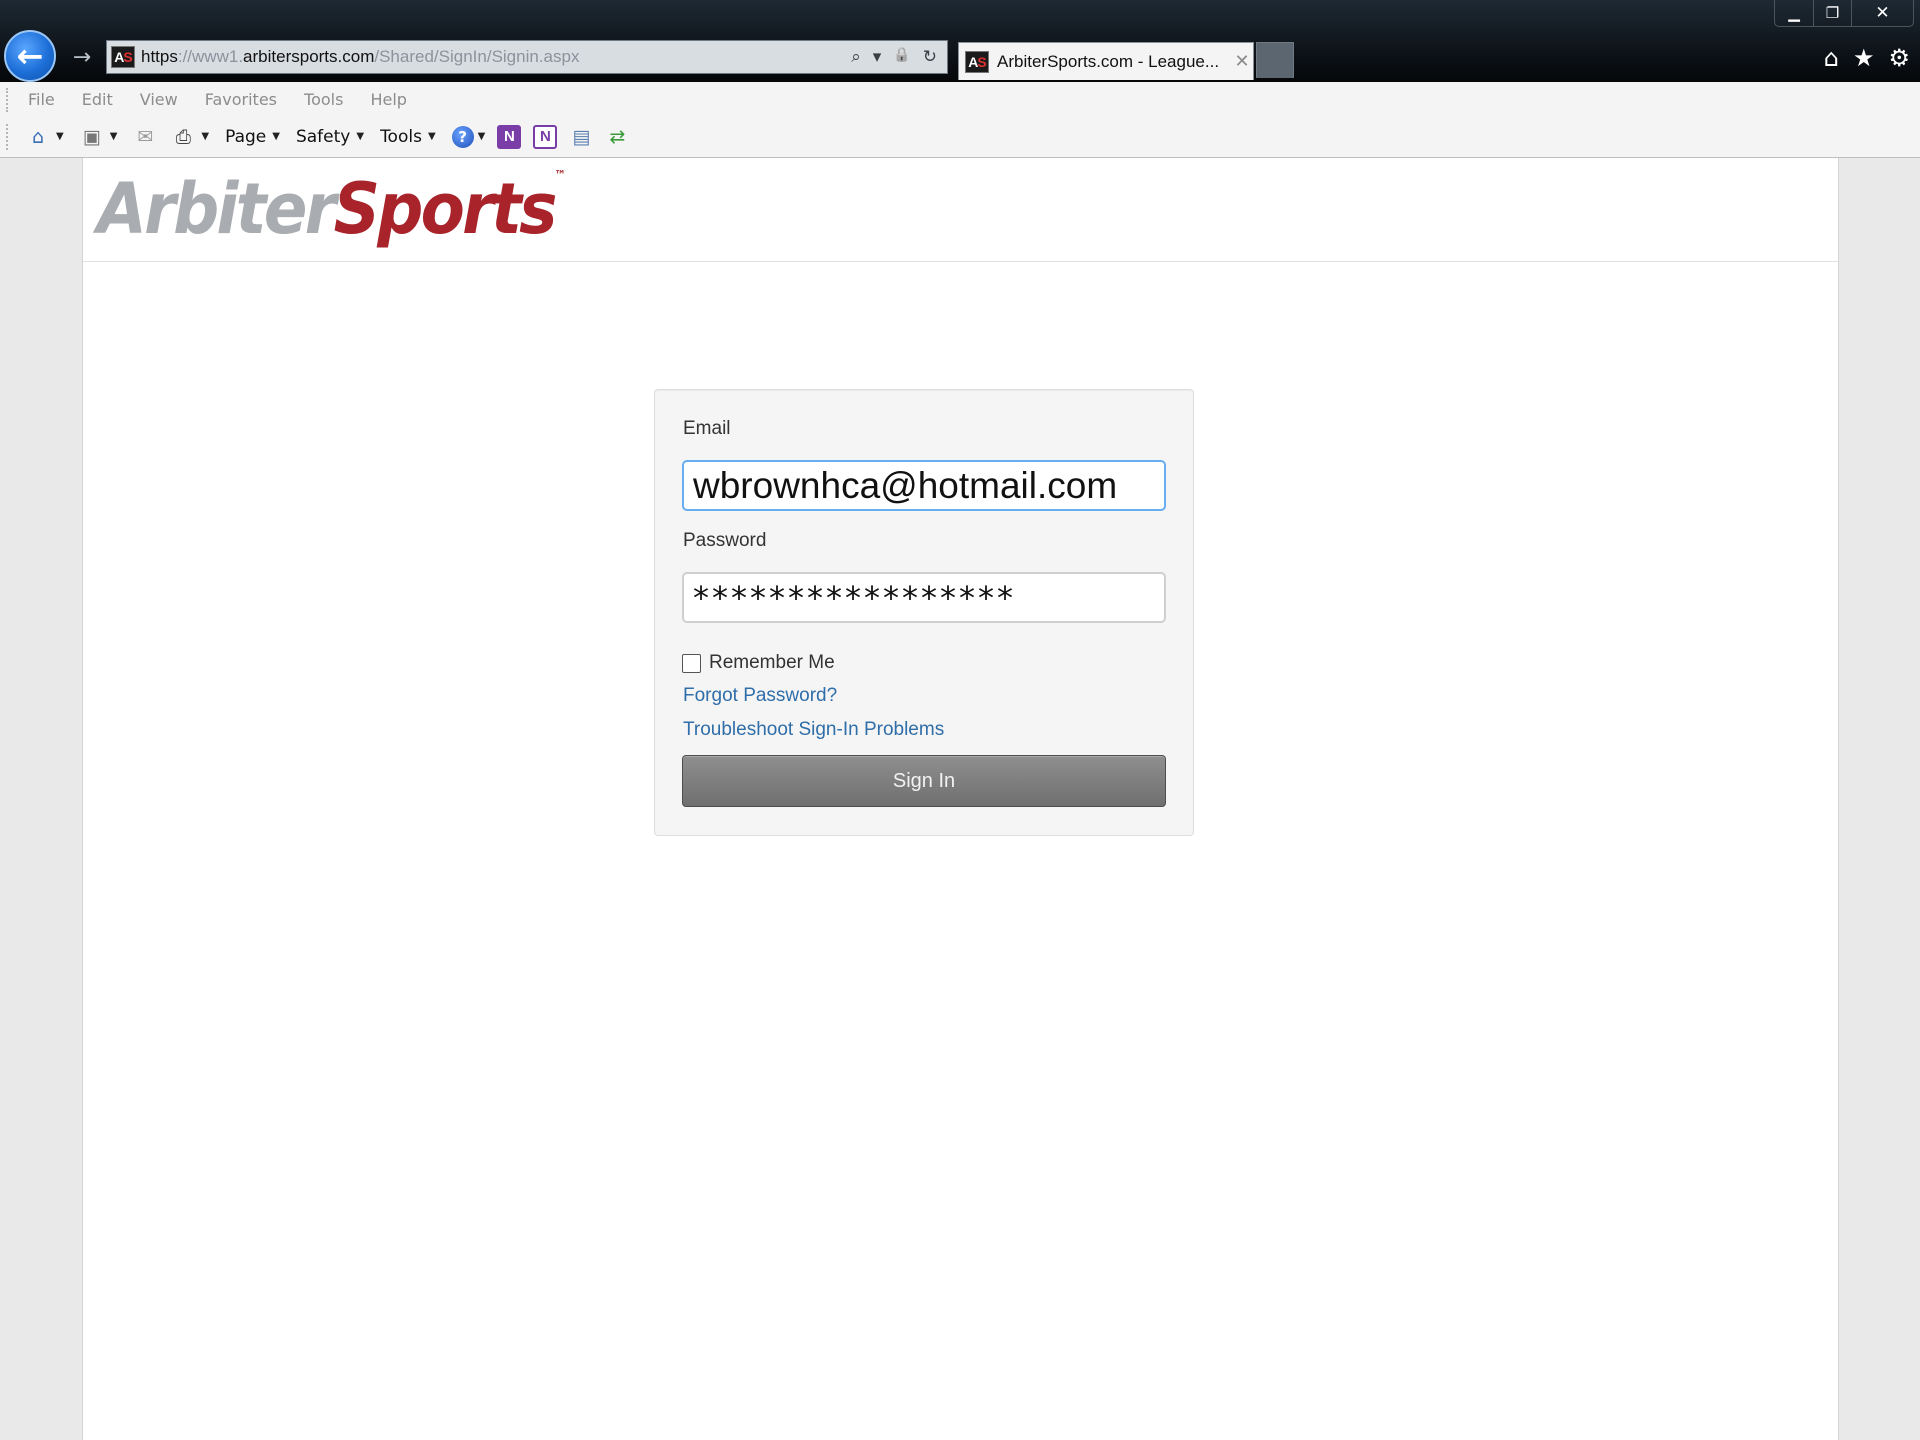  I want to click on tab-arbitersports: AS ArbiterSports.com - League... ✕, so click(1106, 61).